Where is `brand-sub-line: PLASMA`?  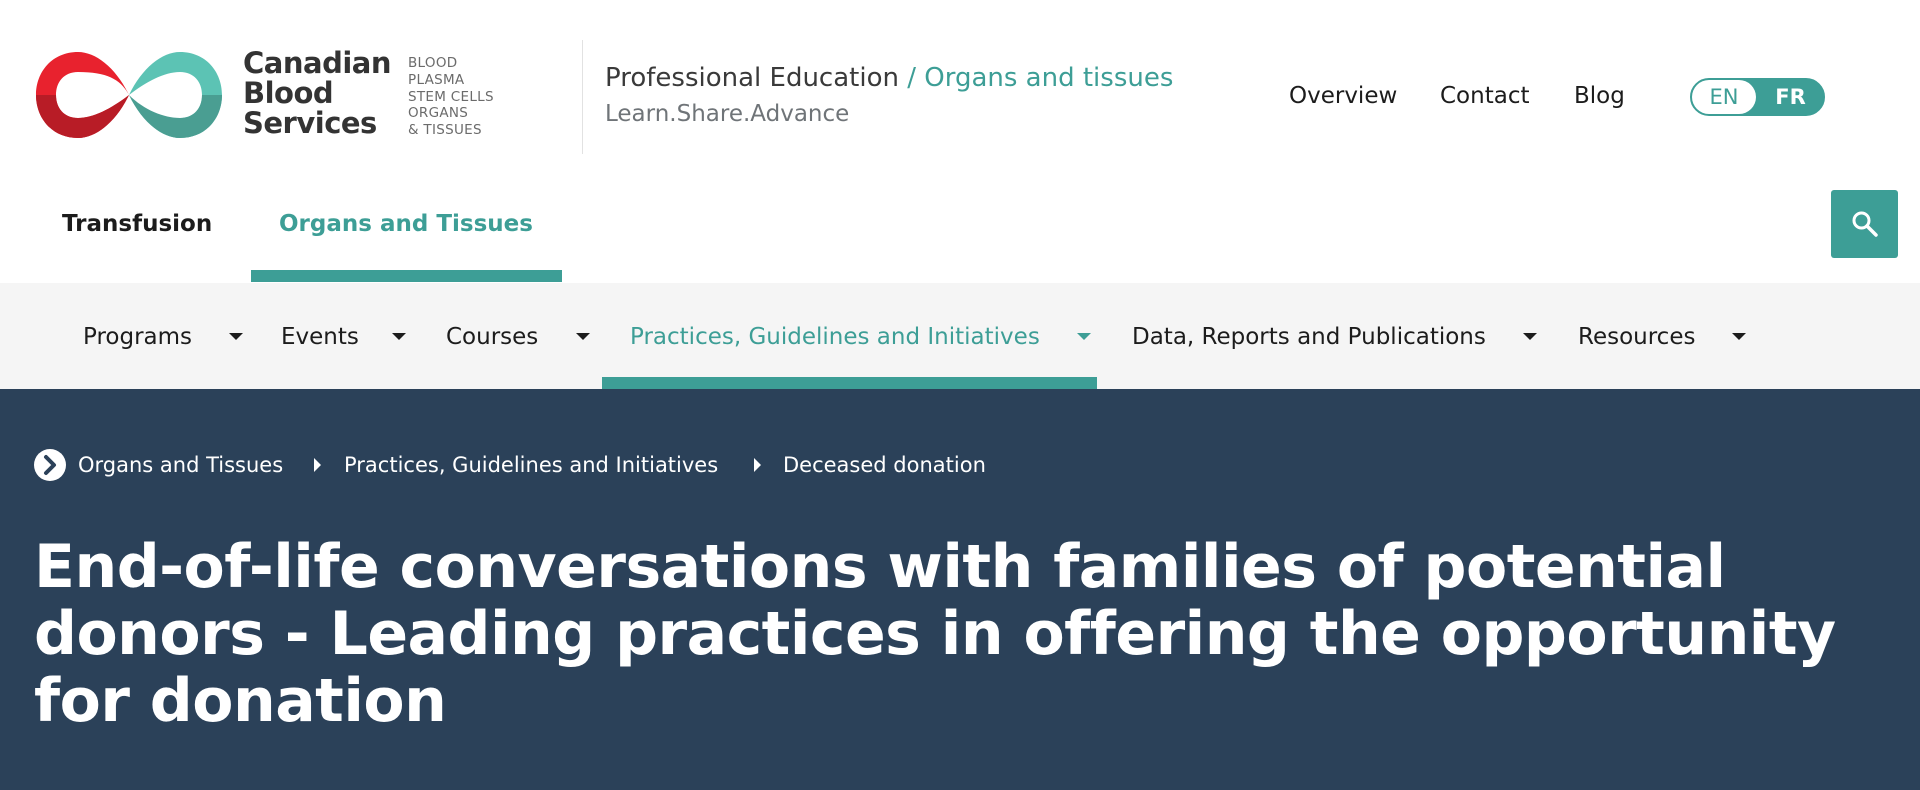 brand-sub-line: PLASMA is located at coordinates (436, 79).